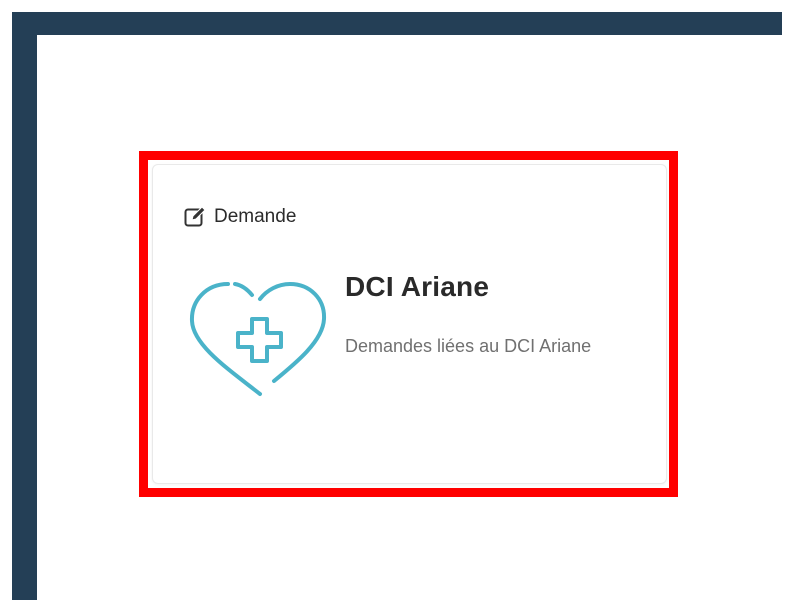  Describe the element at coordinates (255, 216) in the screenshot. I see `card-type-label: Demande` at that location.